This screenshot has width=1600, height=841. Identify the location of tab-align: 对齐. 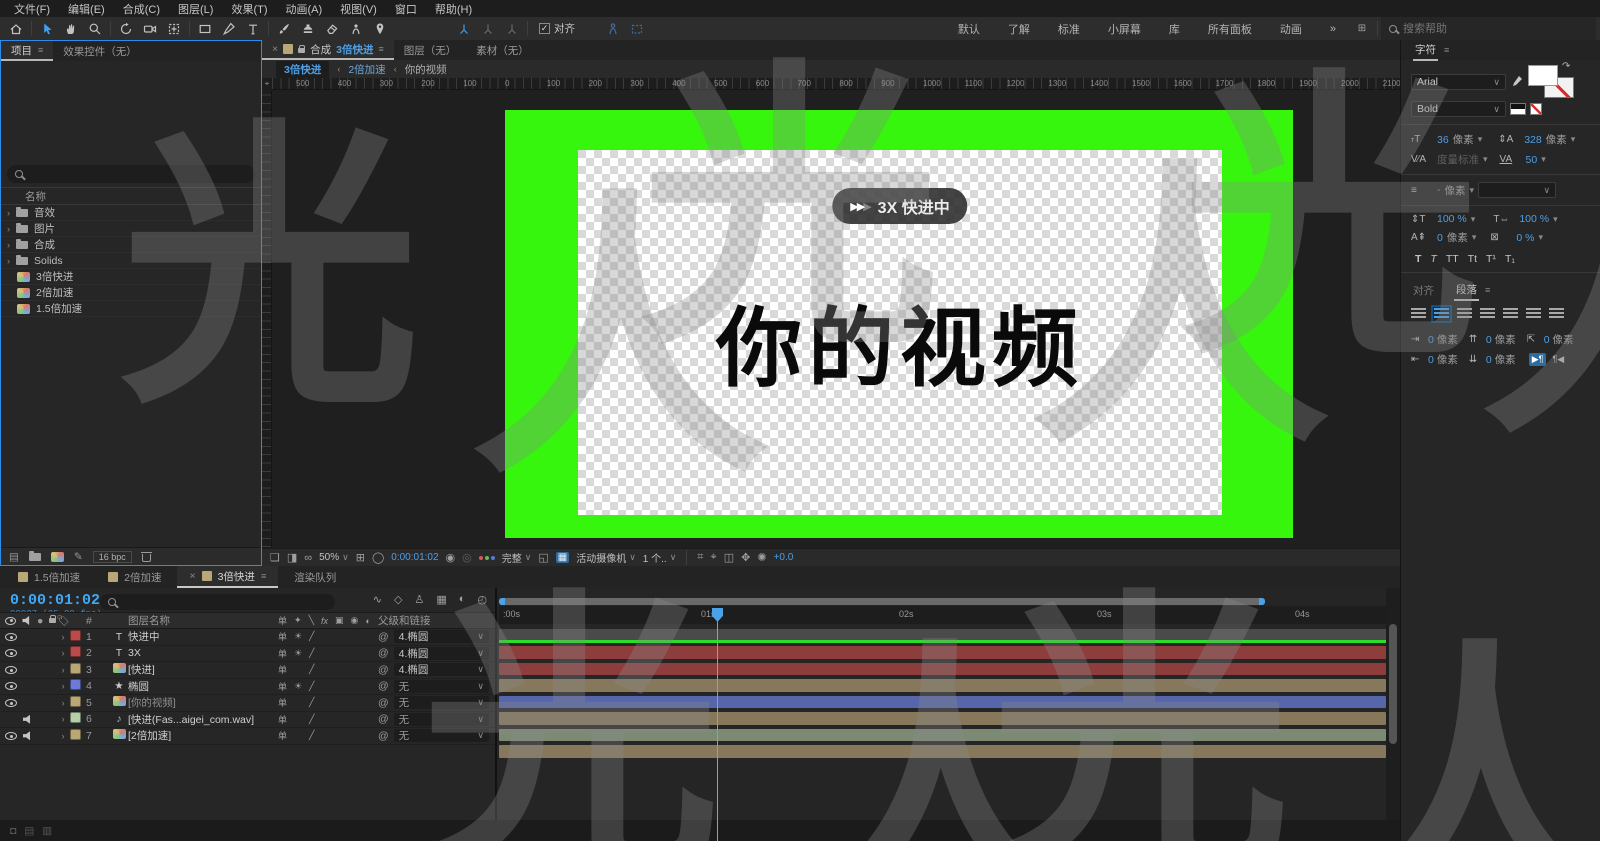
(1423, 290).